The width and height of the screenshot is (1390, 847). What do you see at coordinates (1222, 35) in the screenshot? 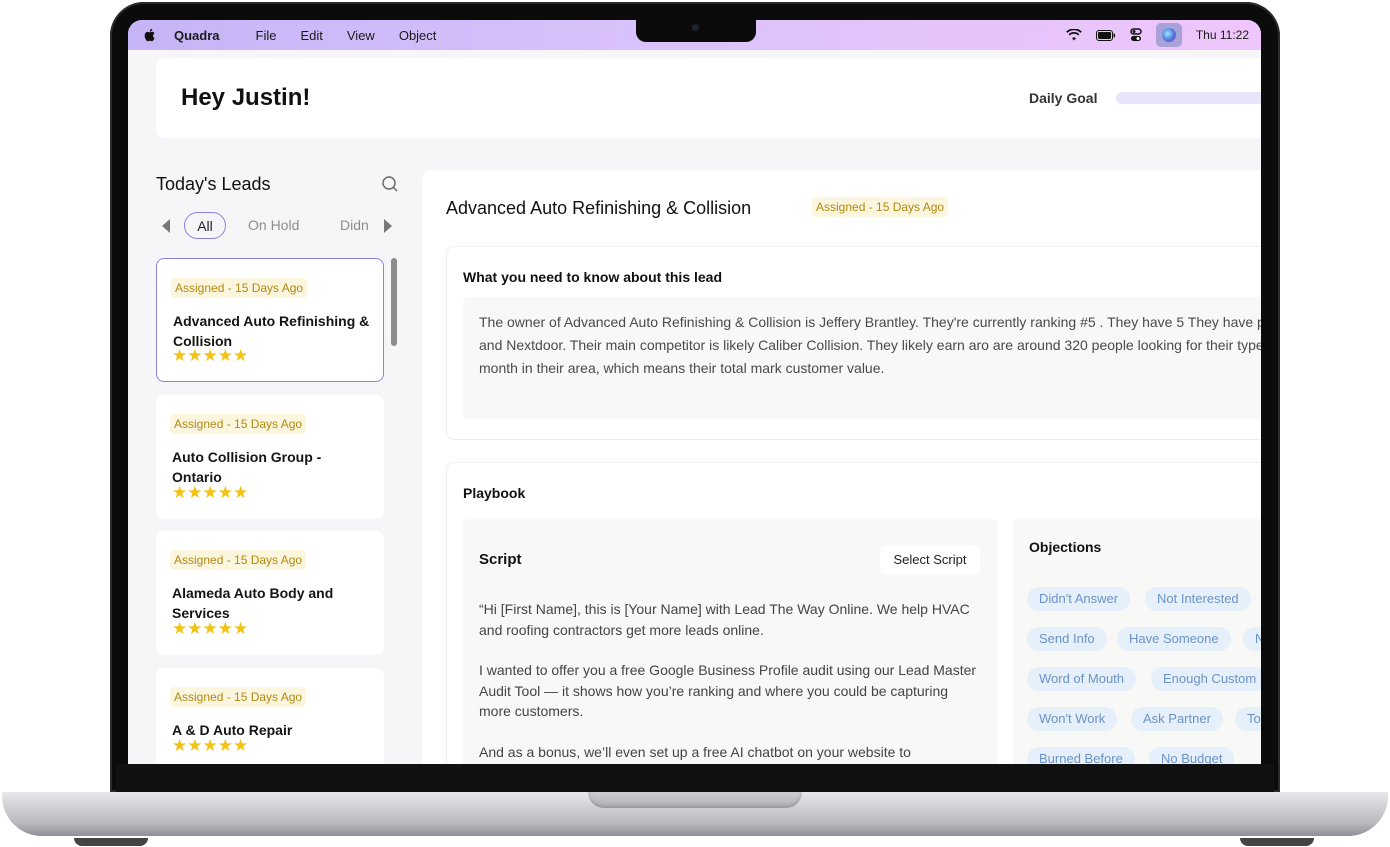
I see `menu-clock: Thu 11:22` at bounding box center [1222, 35].